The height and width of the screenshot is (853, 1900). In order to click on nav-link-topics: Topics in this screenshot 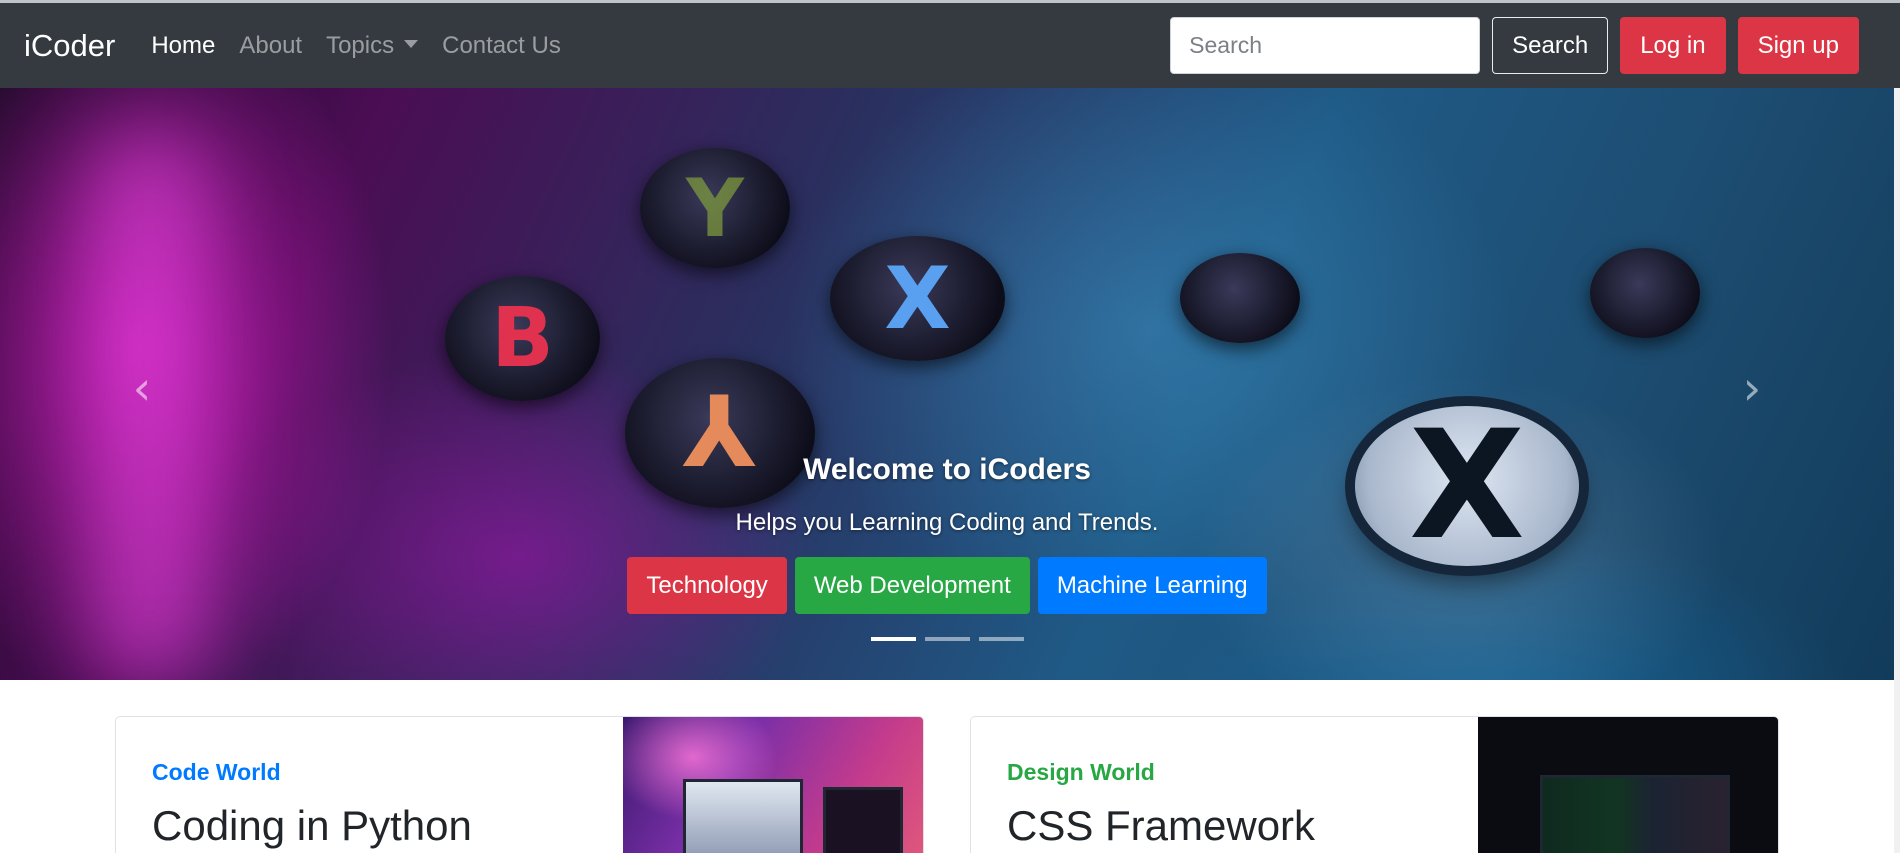, I will do `click(372, 45)`.